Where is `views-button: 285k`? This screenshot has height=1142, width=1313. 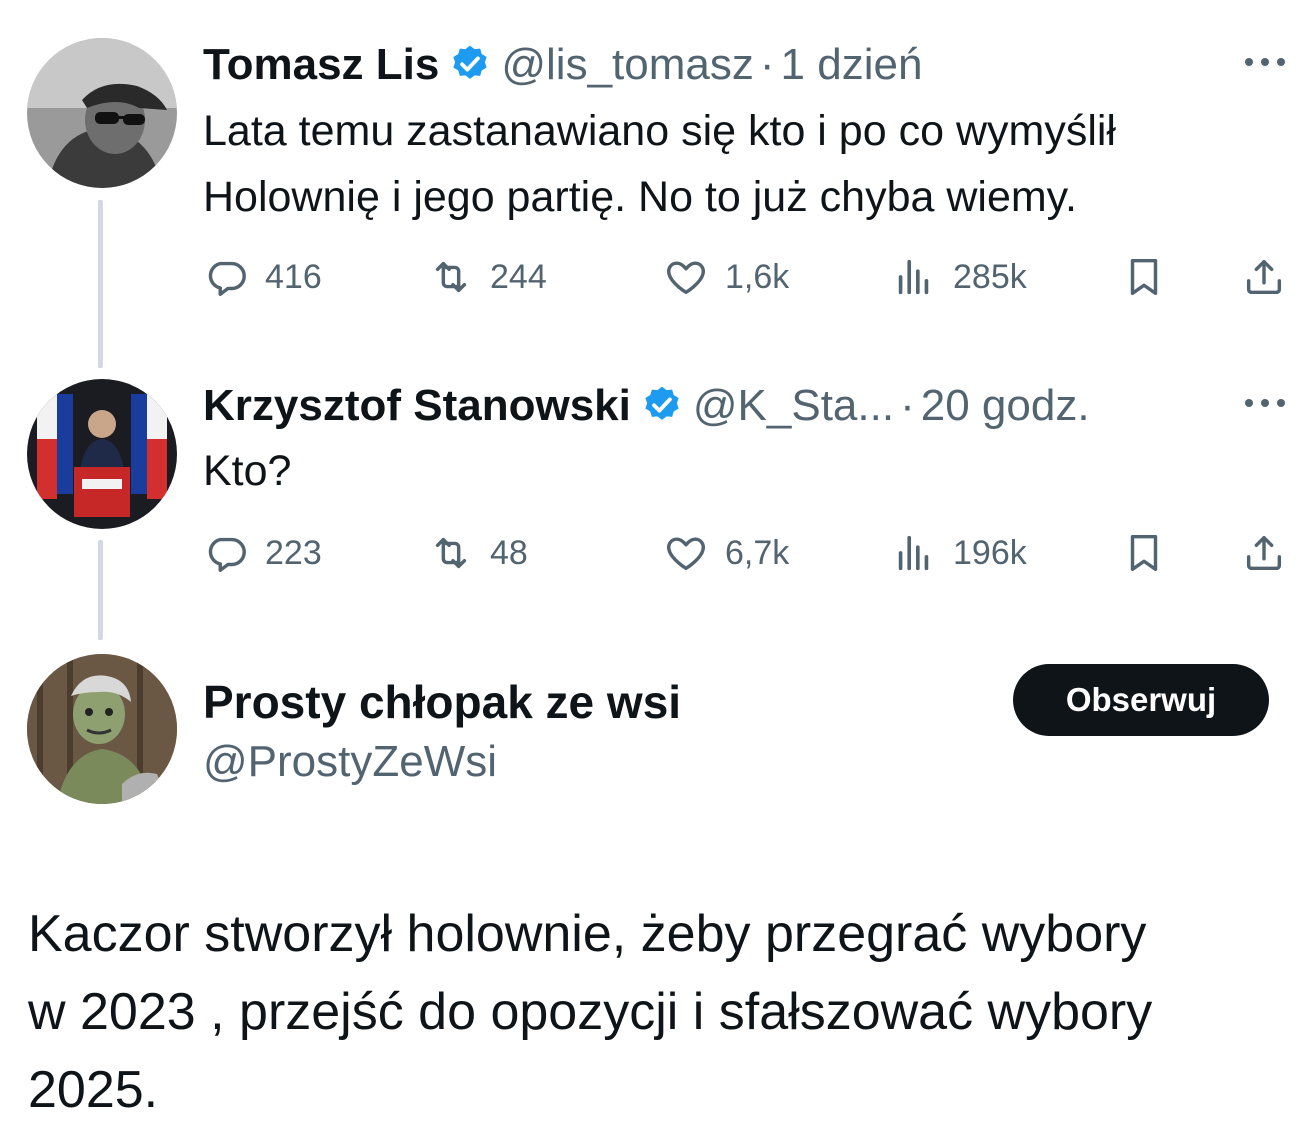
views-button: 285k is located at coordinates (959, 277).